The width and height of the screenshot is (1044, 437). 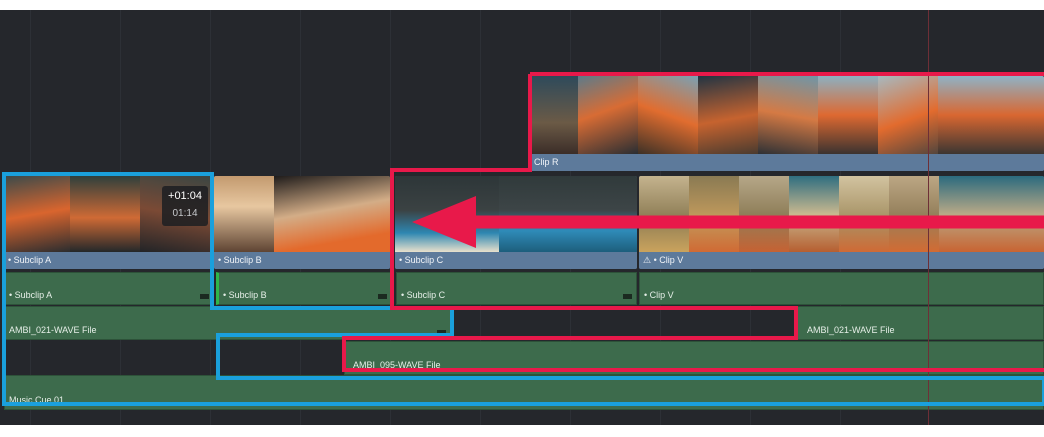 What do you see at coordinates (245, 295) in the screenshot?
I see `subclip-b-audio-label: • Subclip B` at bounding box center [245, 295].